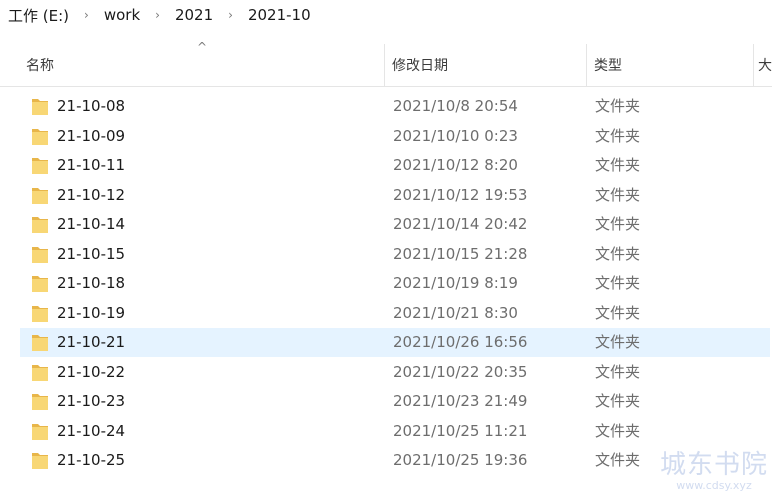  I want to click on breadcrumb-item-2021-10: 2021-10, so click(279, 15).